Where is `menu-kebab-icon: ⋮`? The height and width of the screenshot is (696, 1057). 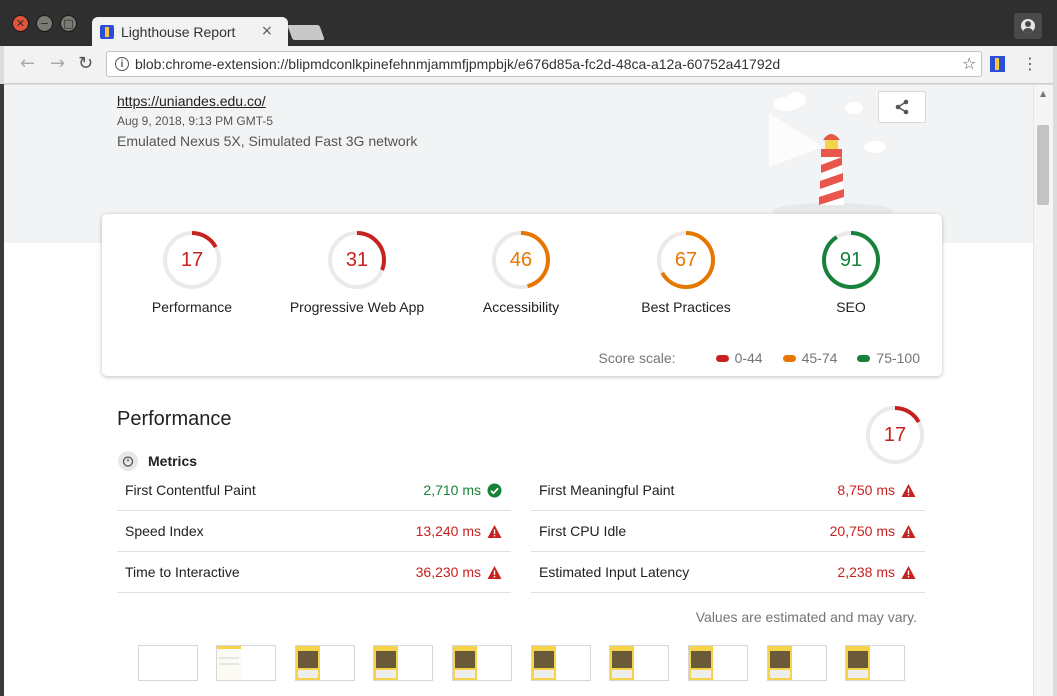 menu-kebab-icon: ⋮ is located at coordinates (1030, 63).